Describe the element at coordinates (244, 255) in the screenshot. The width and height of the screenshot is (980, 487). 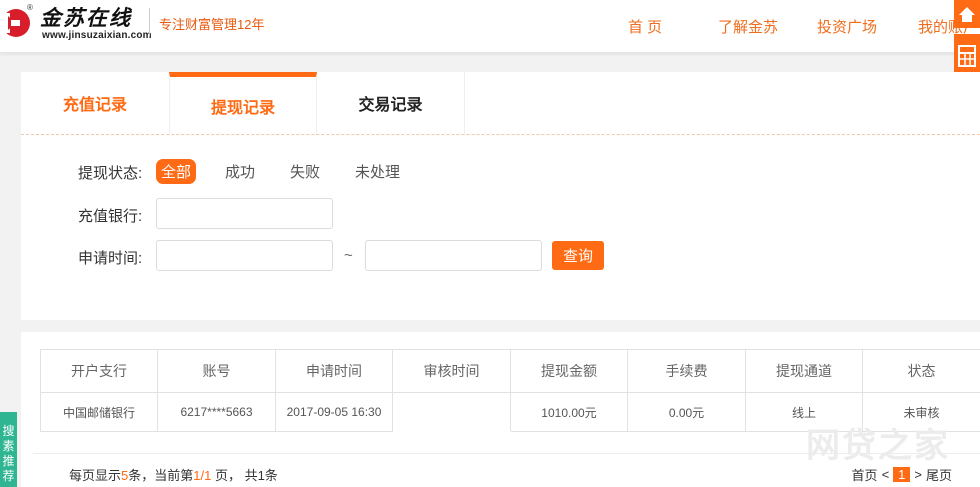
I see `date-from-input` at that location.